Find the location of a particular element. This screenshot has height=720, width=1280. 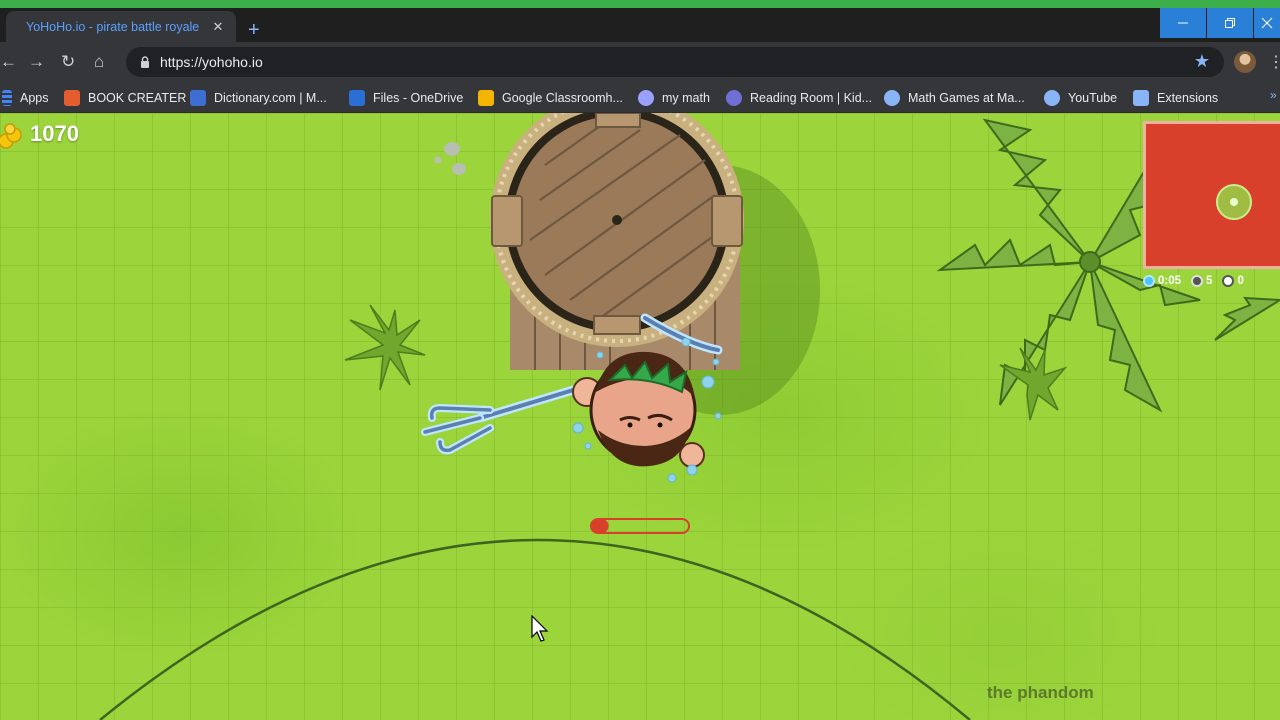

players-value: 5 is located at coordinates (1209, 281).